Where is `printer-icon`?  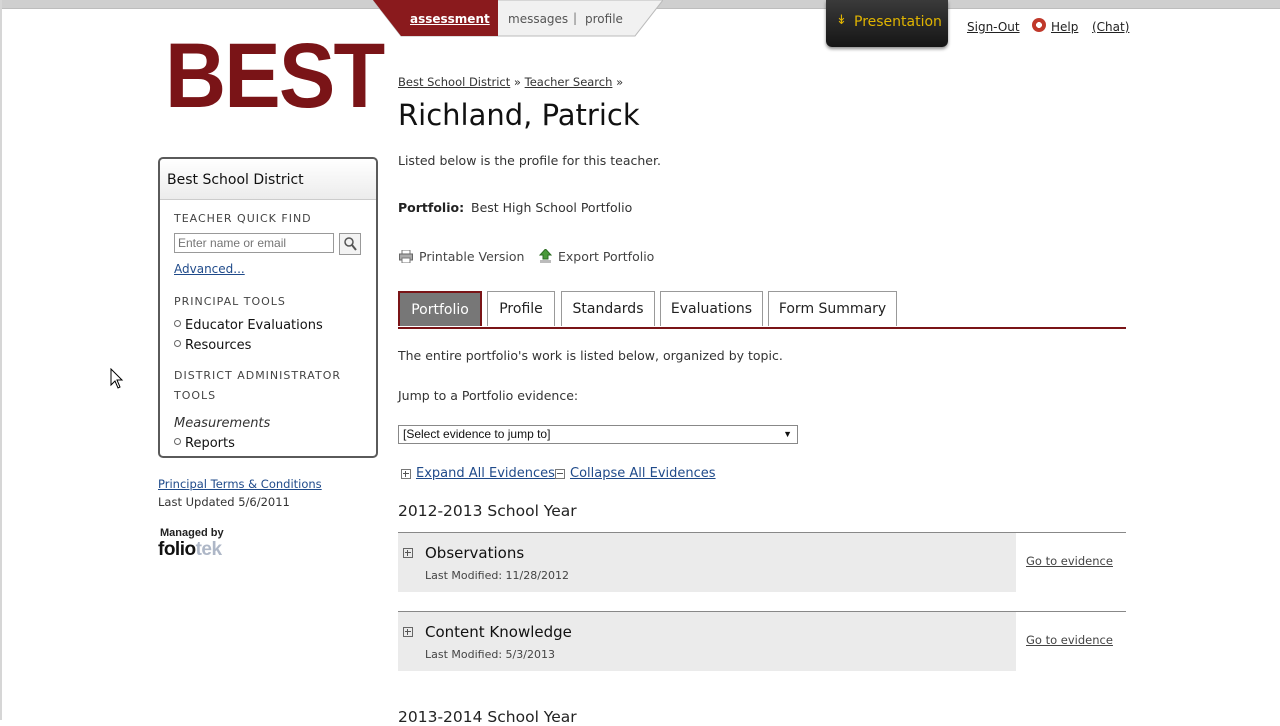 printer-icon is located at coordinates (406, 256).